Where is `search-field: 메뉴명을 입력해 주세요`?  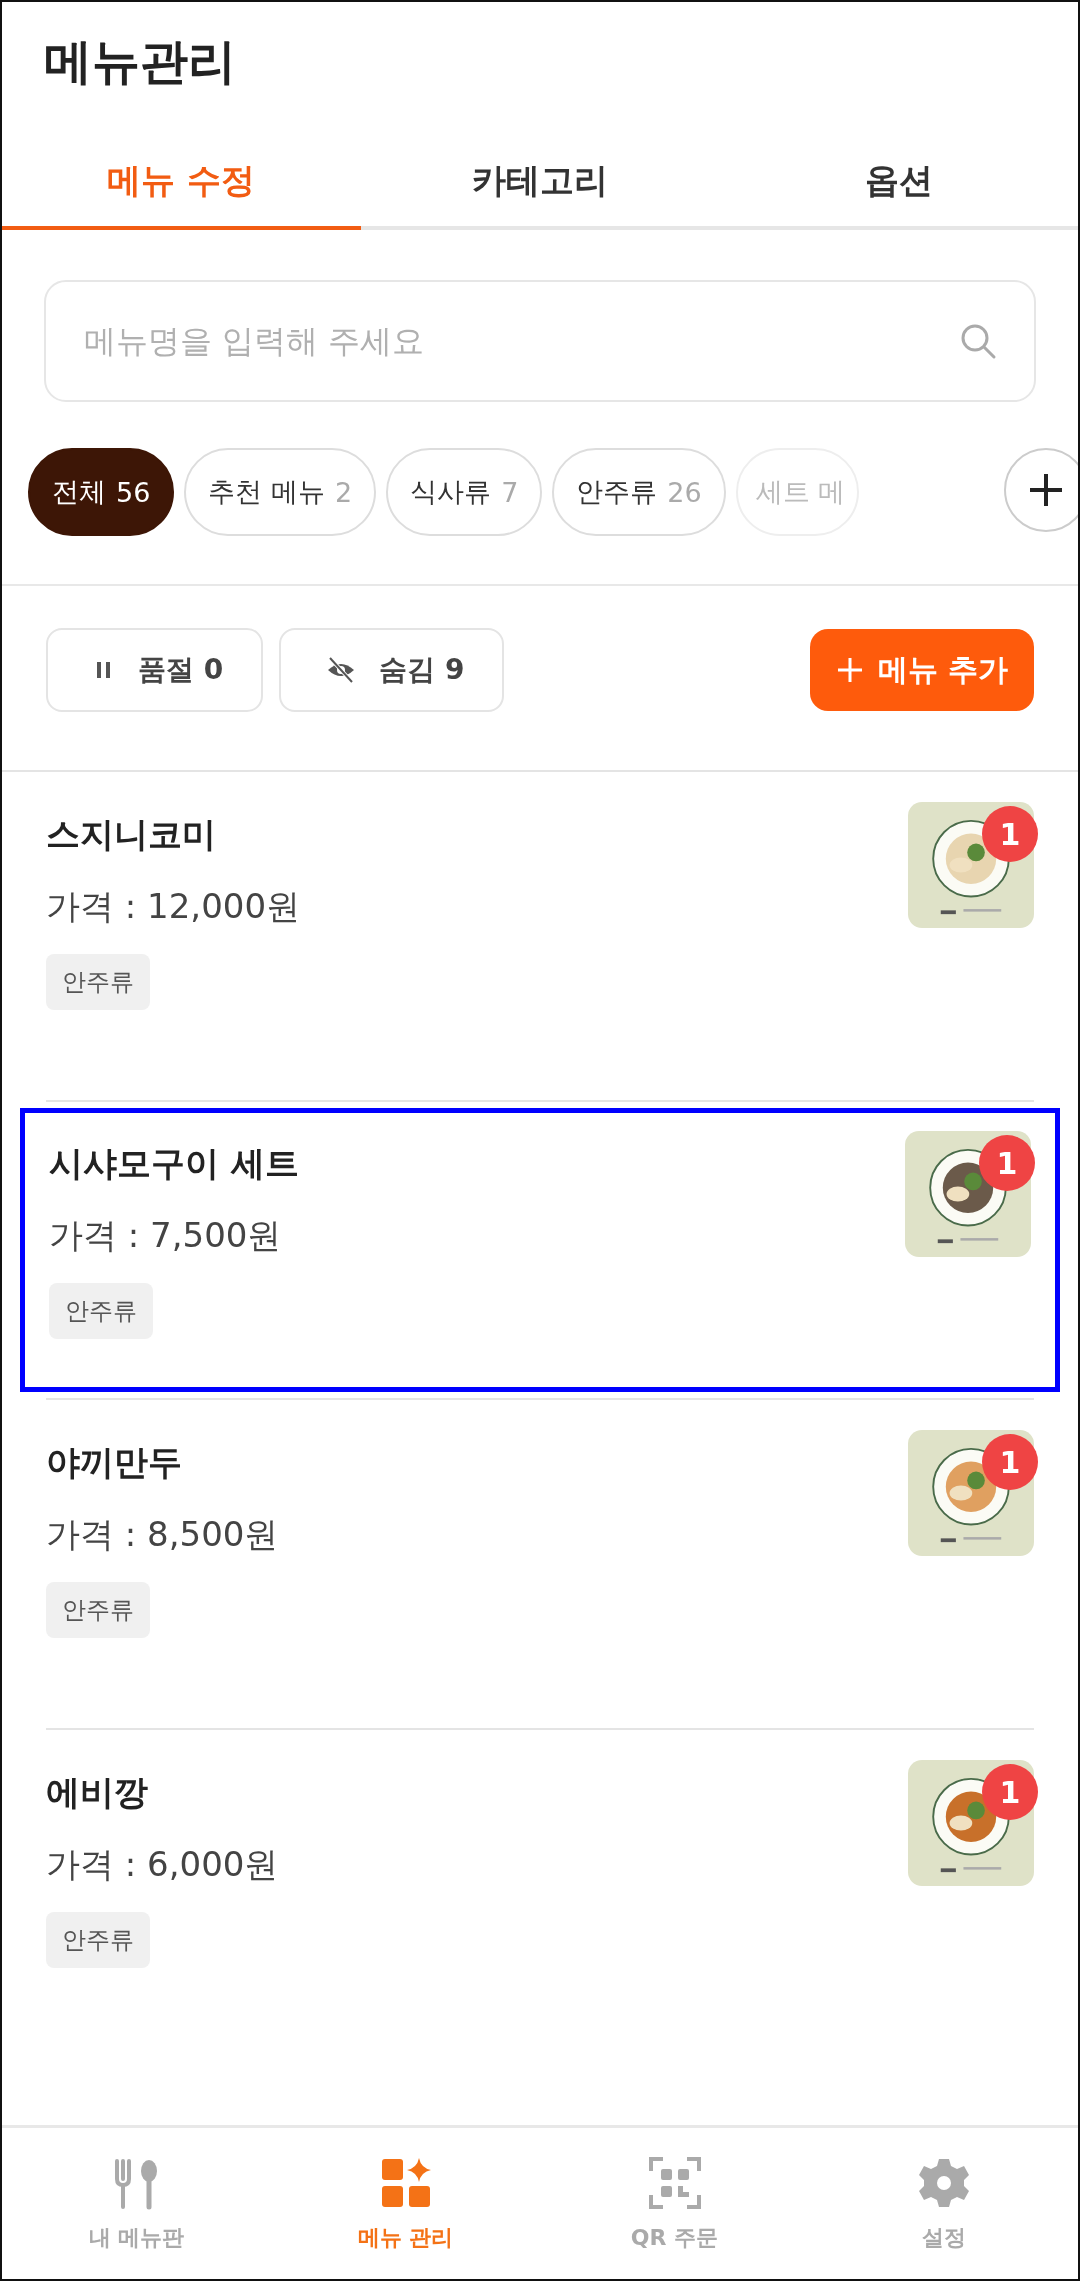
search-field: 메뉴명을 입력해 주세요 is located at coordinates (540, 341).